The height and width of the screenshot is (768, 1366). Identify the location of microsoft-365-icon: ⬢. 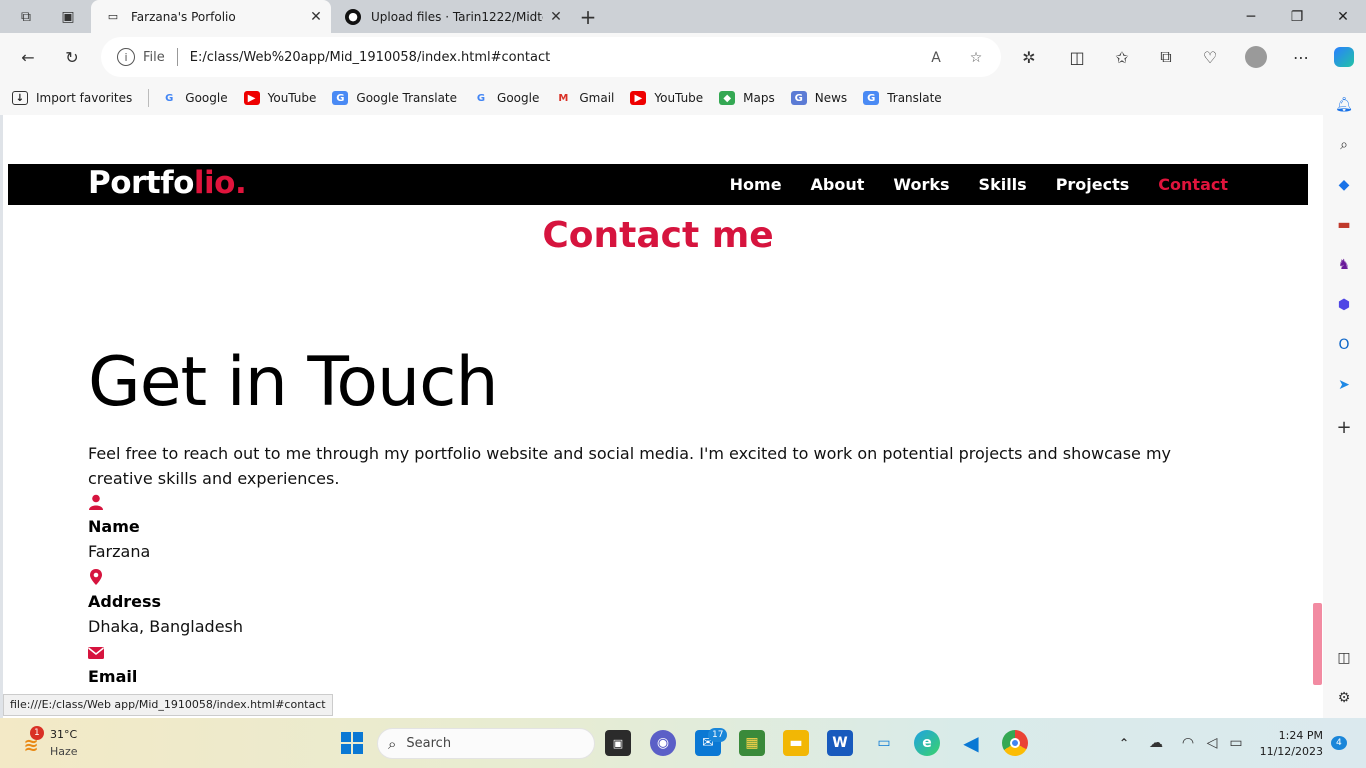
(1344, 305).